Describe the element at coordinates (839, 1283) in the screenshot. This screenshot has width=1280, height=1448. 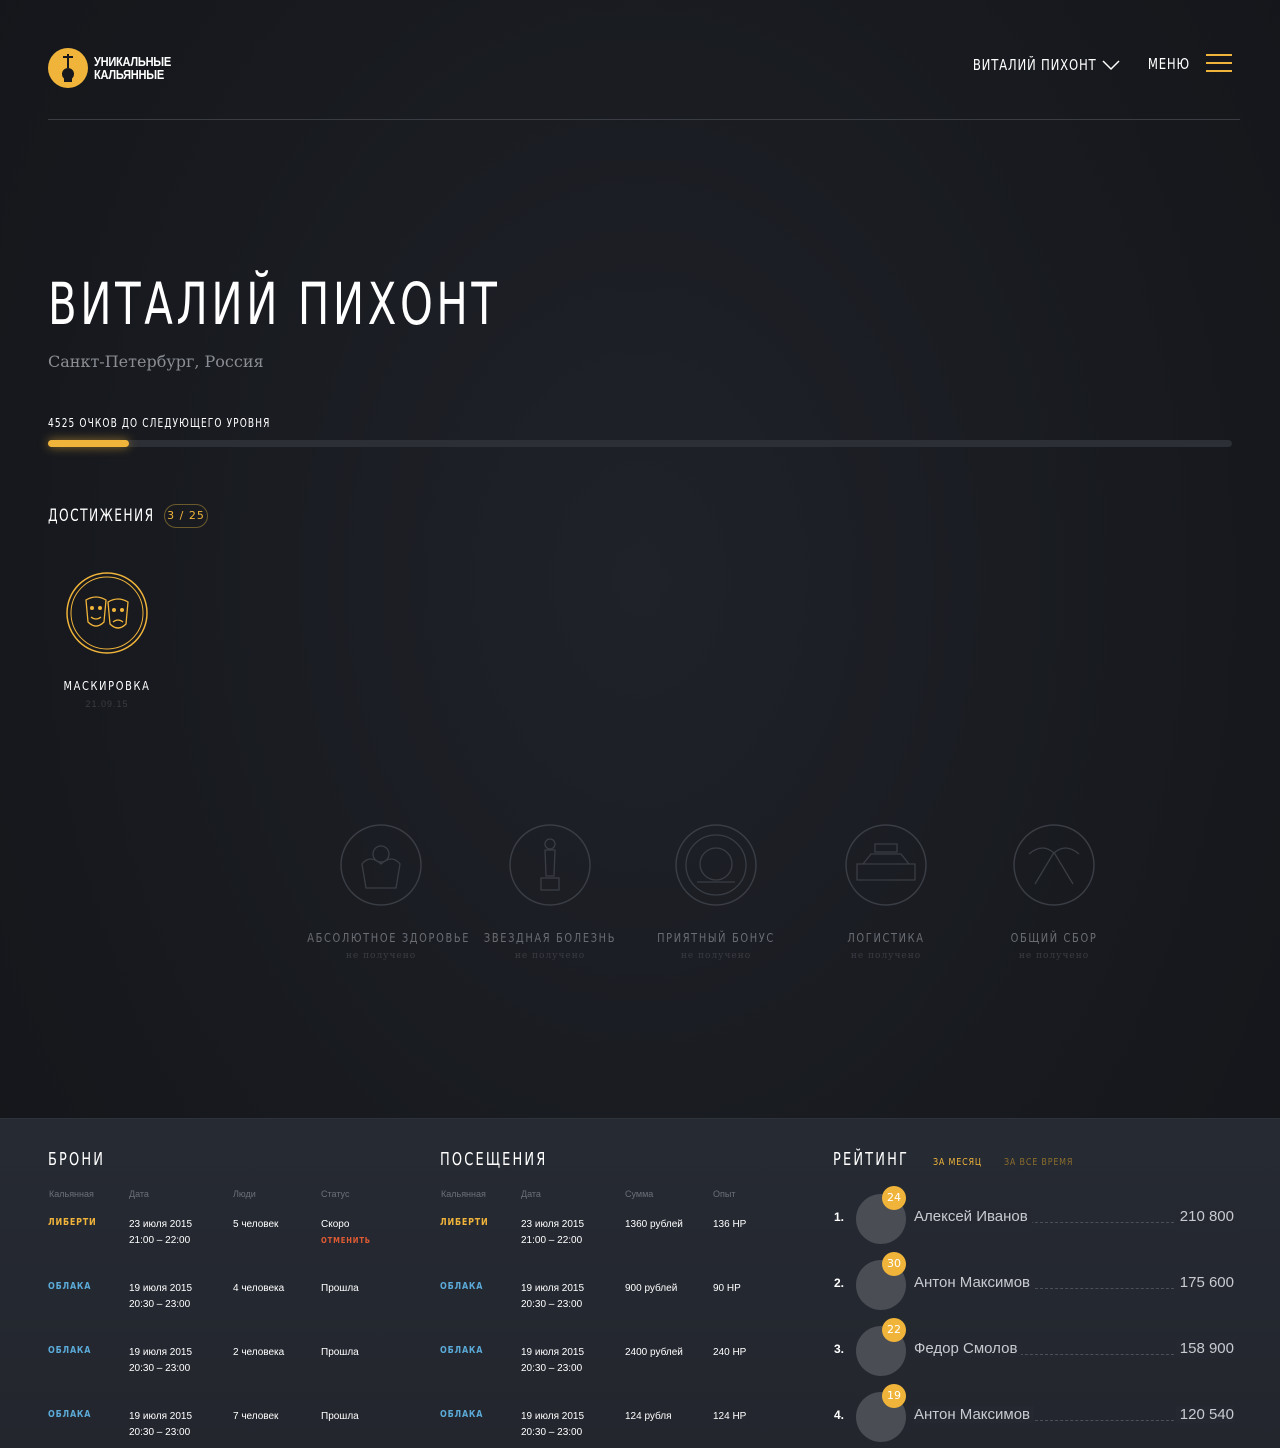
I see `rank-number: 2.` at that location.